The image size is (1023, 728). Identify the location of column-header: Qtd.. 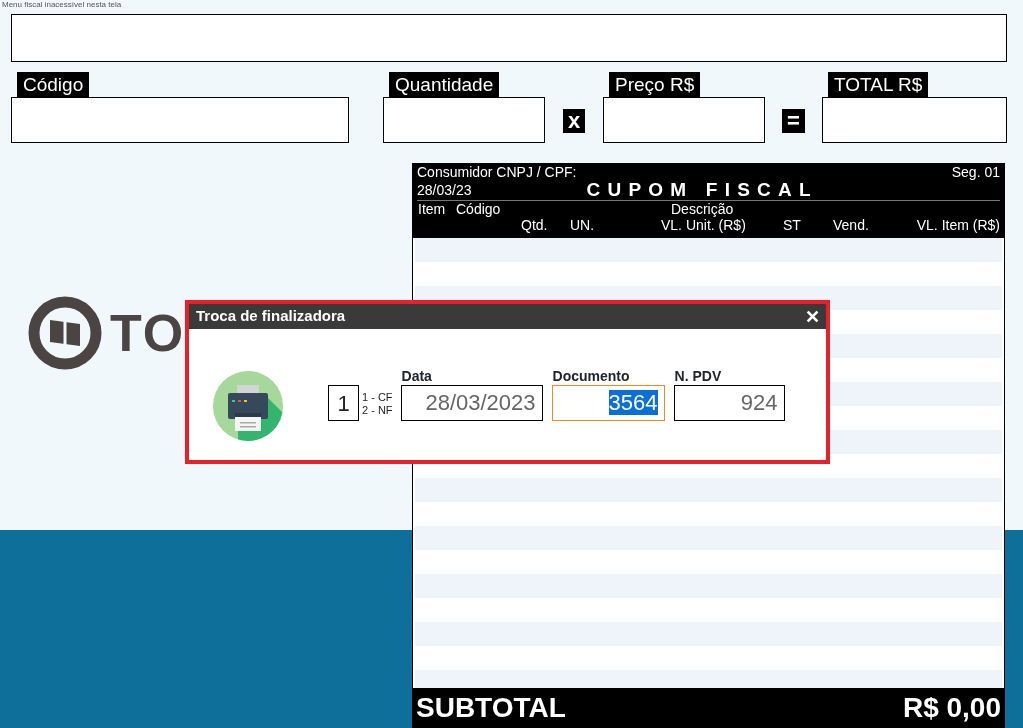
(535, 225).